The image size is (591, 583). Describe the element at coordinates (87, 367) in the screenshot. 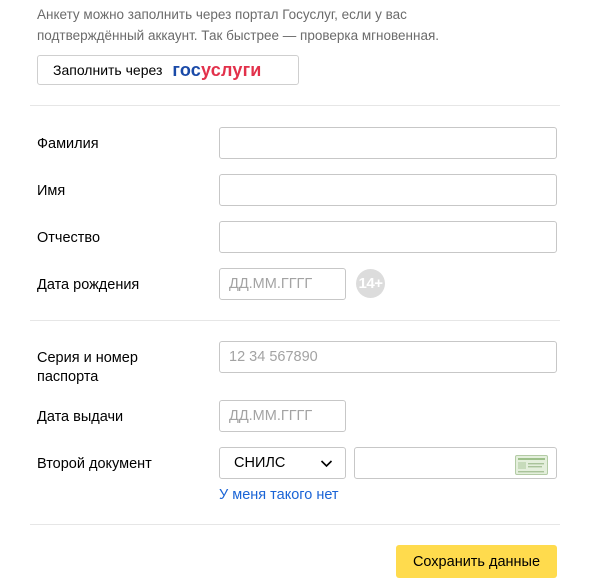

I see `passport-number-label: Серия и номер паспорта` at that location.